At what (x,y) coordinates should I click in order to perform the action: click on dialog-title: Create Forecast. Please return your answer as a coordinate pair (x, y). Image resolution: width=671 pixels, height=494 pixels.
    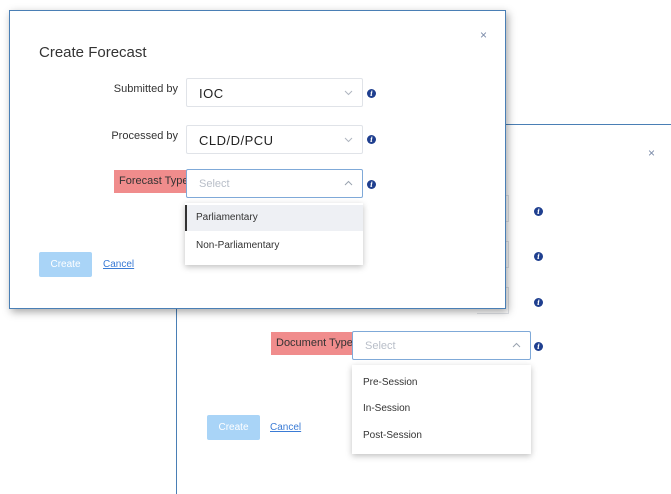
    Looking at the image, I should click on (93, 52).